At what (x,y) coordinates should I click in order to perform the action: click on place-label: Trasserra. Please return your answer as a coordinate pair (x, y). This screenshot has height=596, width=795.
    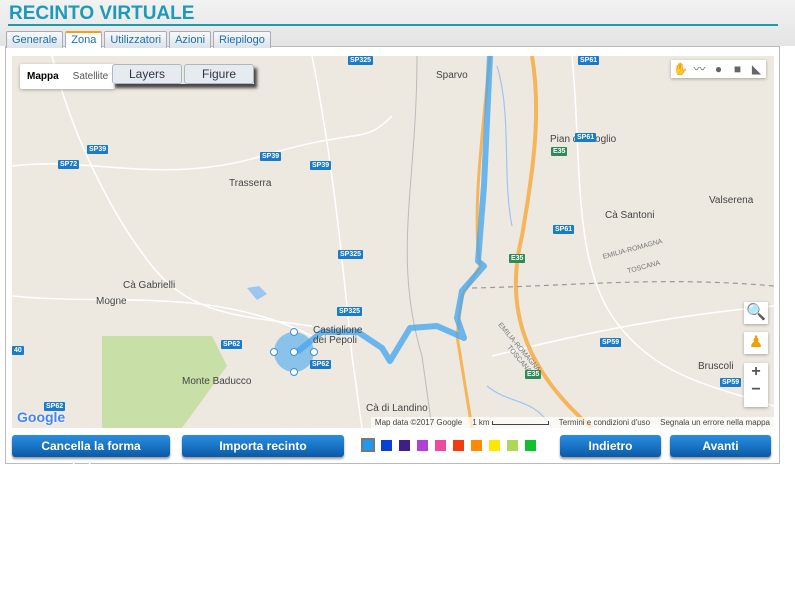
    Looking at the image, I should click on (250, 183).